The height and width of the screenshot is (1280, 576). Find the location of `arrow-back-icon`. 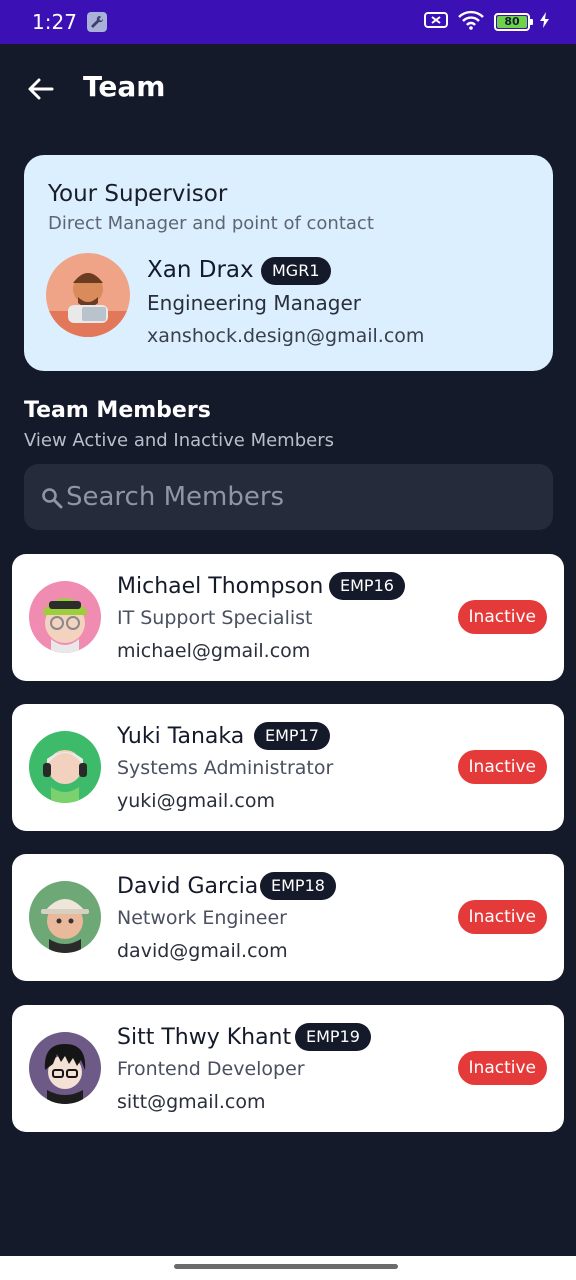

arrow-back-icon is located at coordinates (41, 89).